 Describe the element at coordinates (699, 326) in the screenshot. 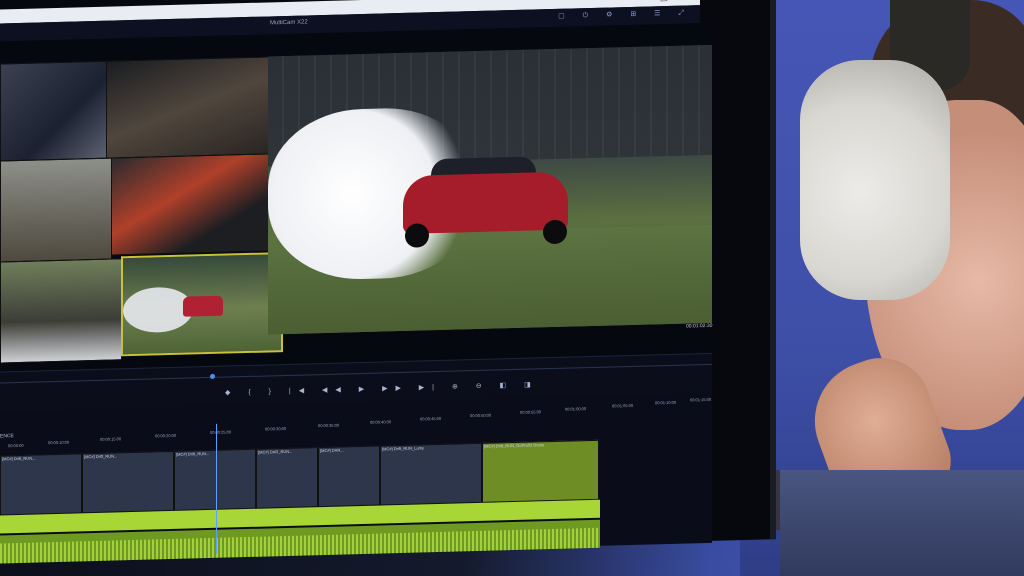

I see `preview-timecode: 00:01:02:30` at that location.